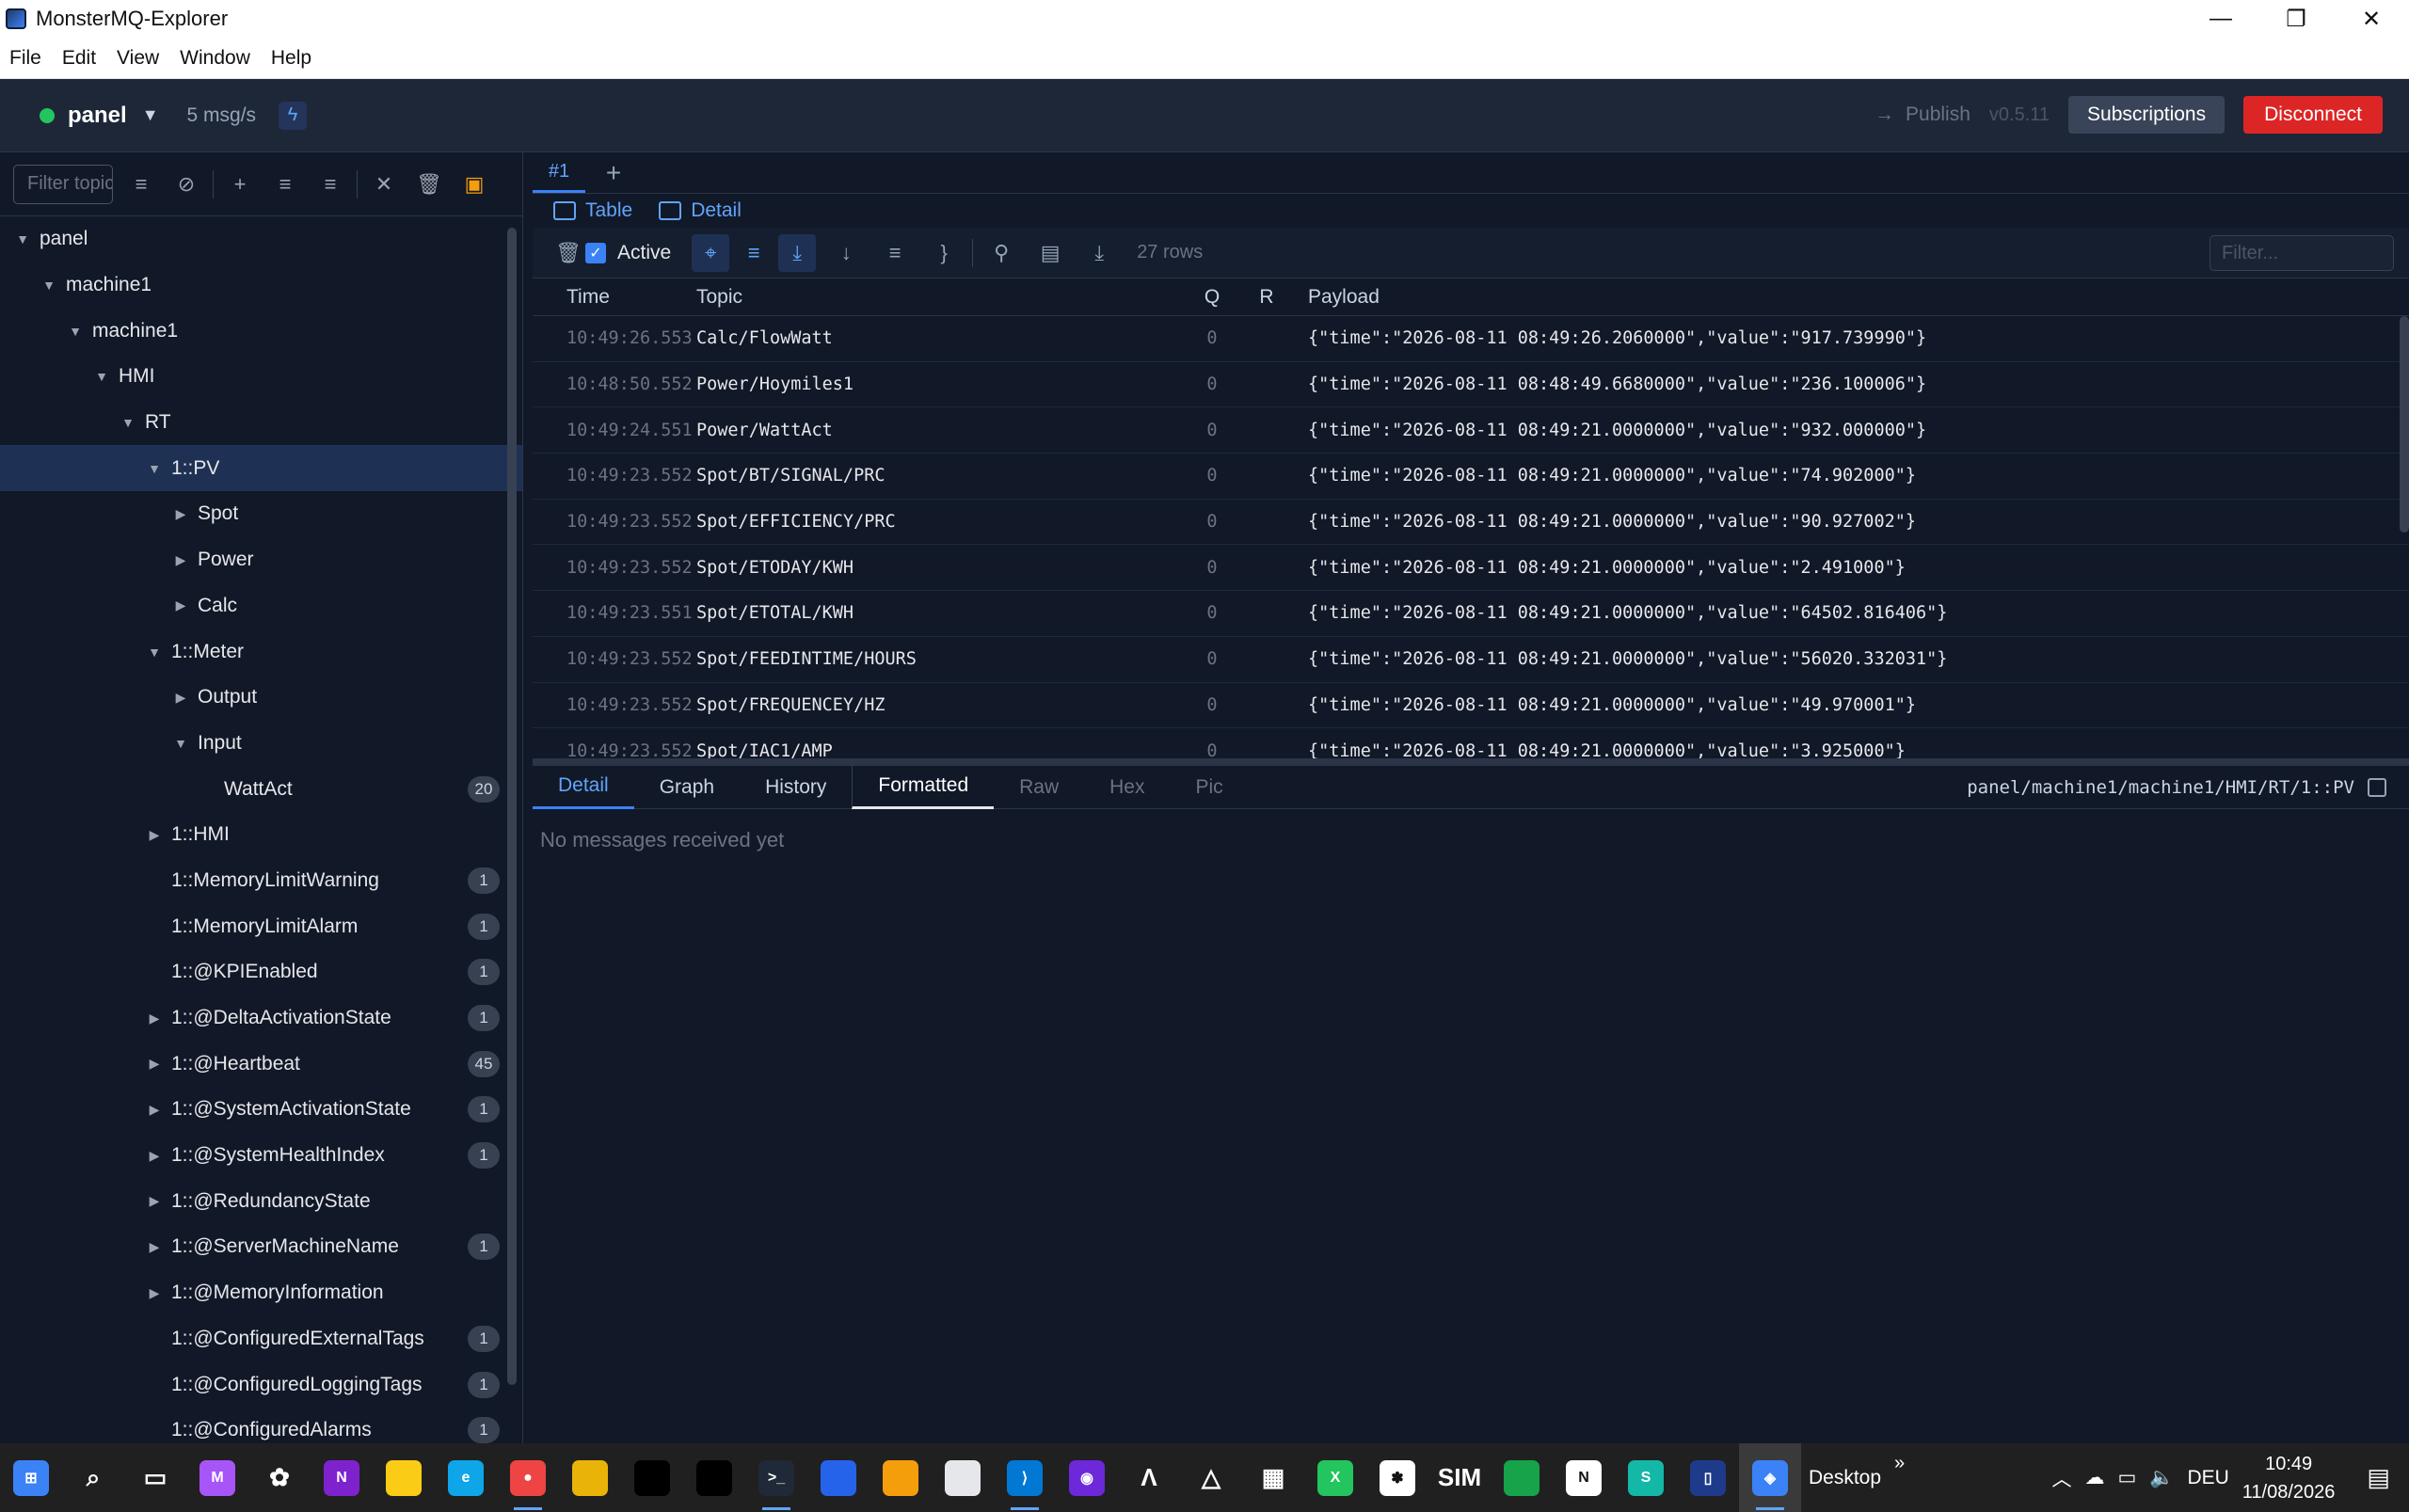 The image size is (2409, 1512). I want to click on tab-graph: Graph, so click(687, 788).